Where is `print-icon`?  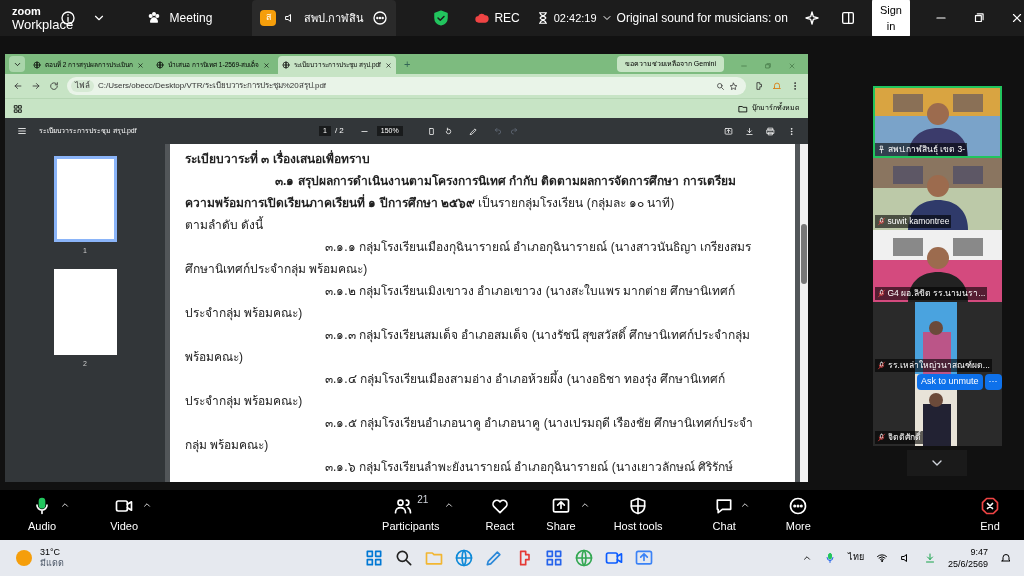
print-icon is located at coordinates (770, 131).